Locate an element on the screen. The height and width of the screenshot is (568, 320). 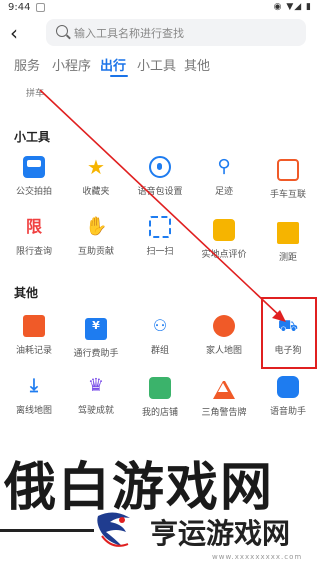
watermark-small-text: 亨运游戏网 is located at coordinates (220, 533).